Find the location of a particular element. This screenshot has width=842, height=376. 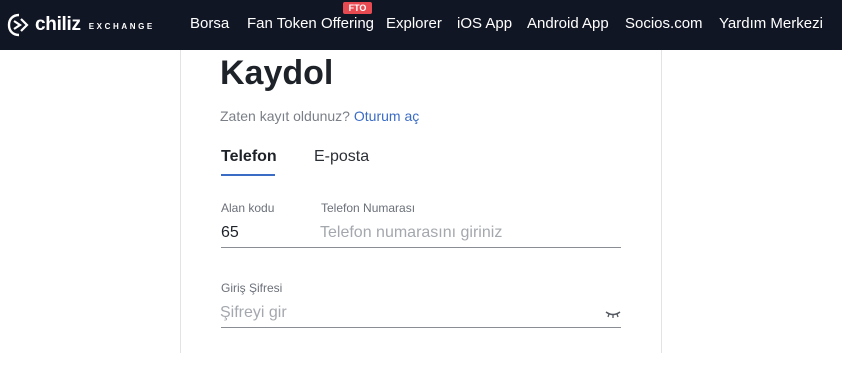

nav-item-fan-token-offering: Fan Token Offering is located at coordinates (310, 23).